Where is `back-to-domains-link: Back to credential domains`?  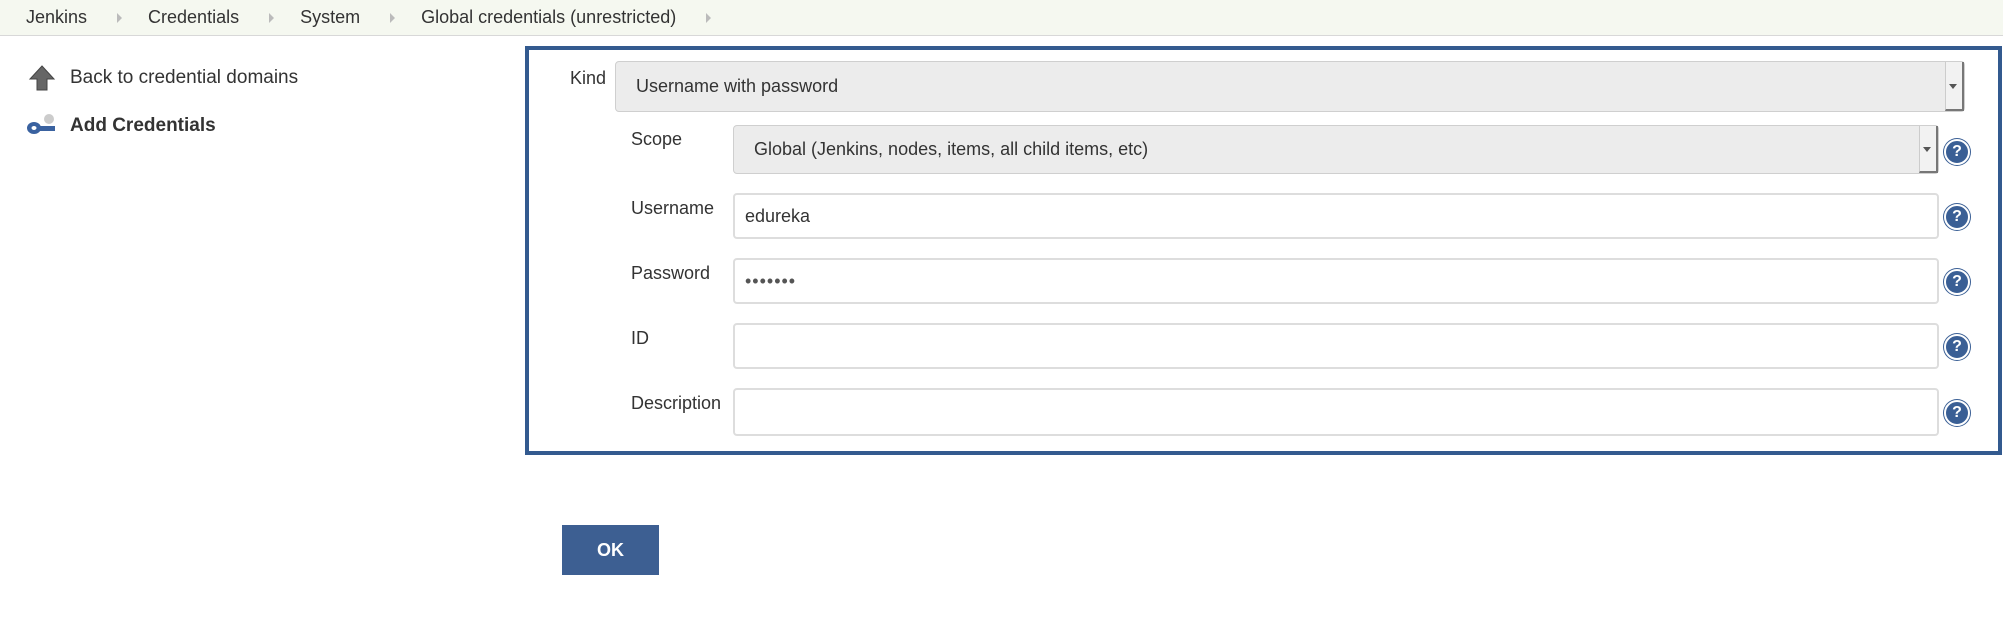 back-to-domains-link: Back to credential domains is located at coordinates (163, 78).